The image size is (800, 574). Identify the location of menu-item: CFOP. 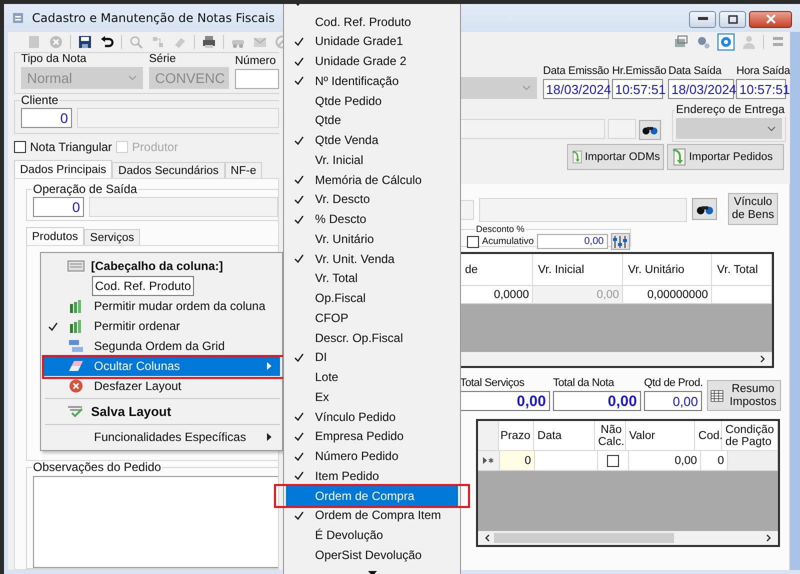
(372, 318).